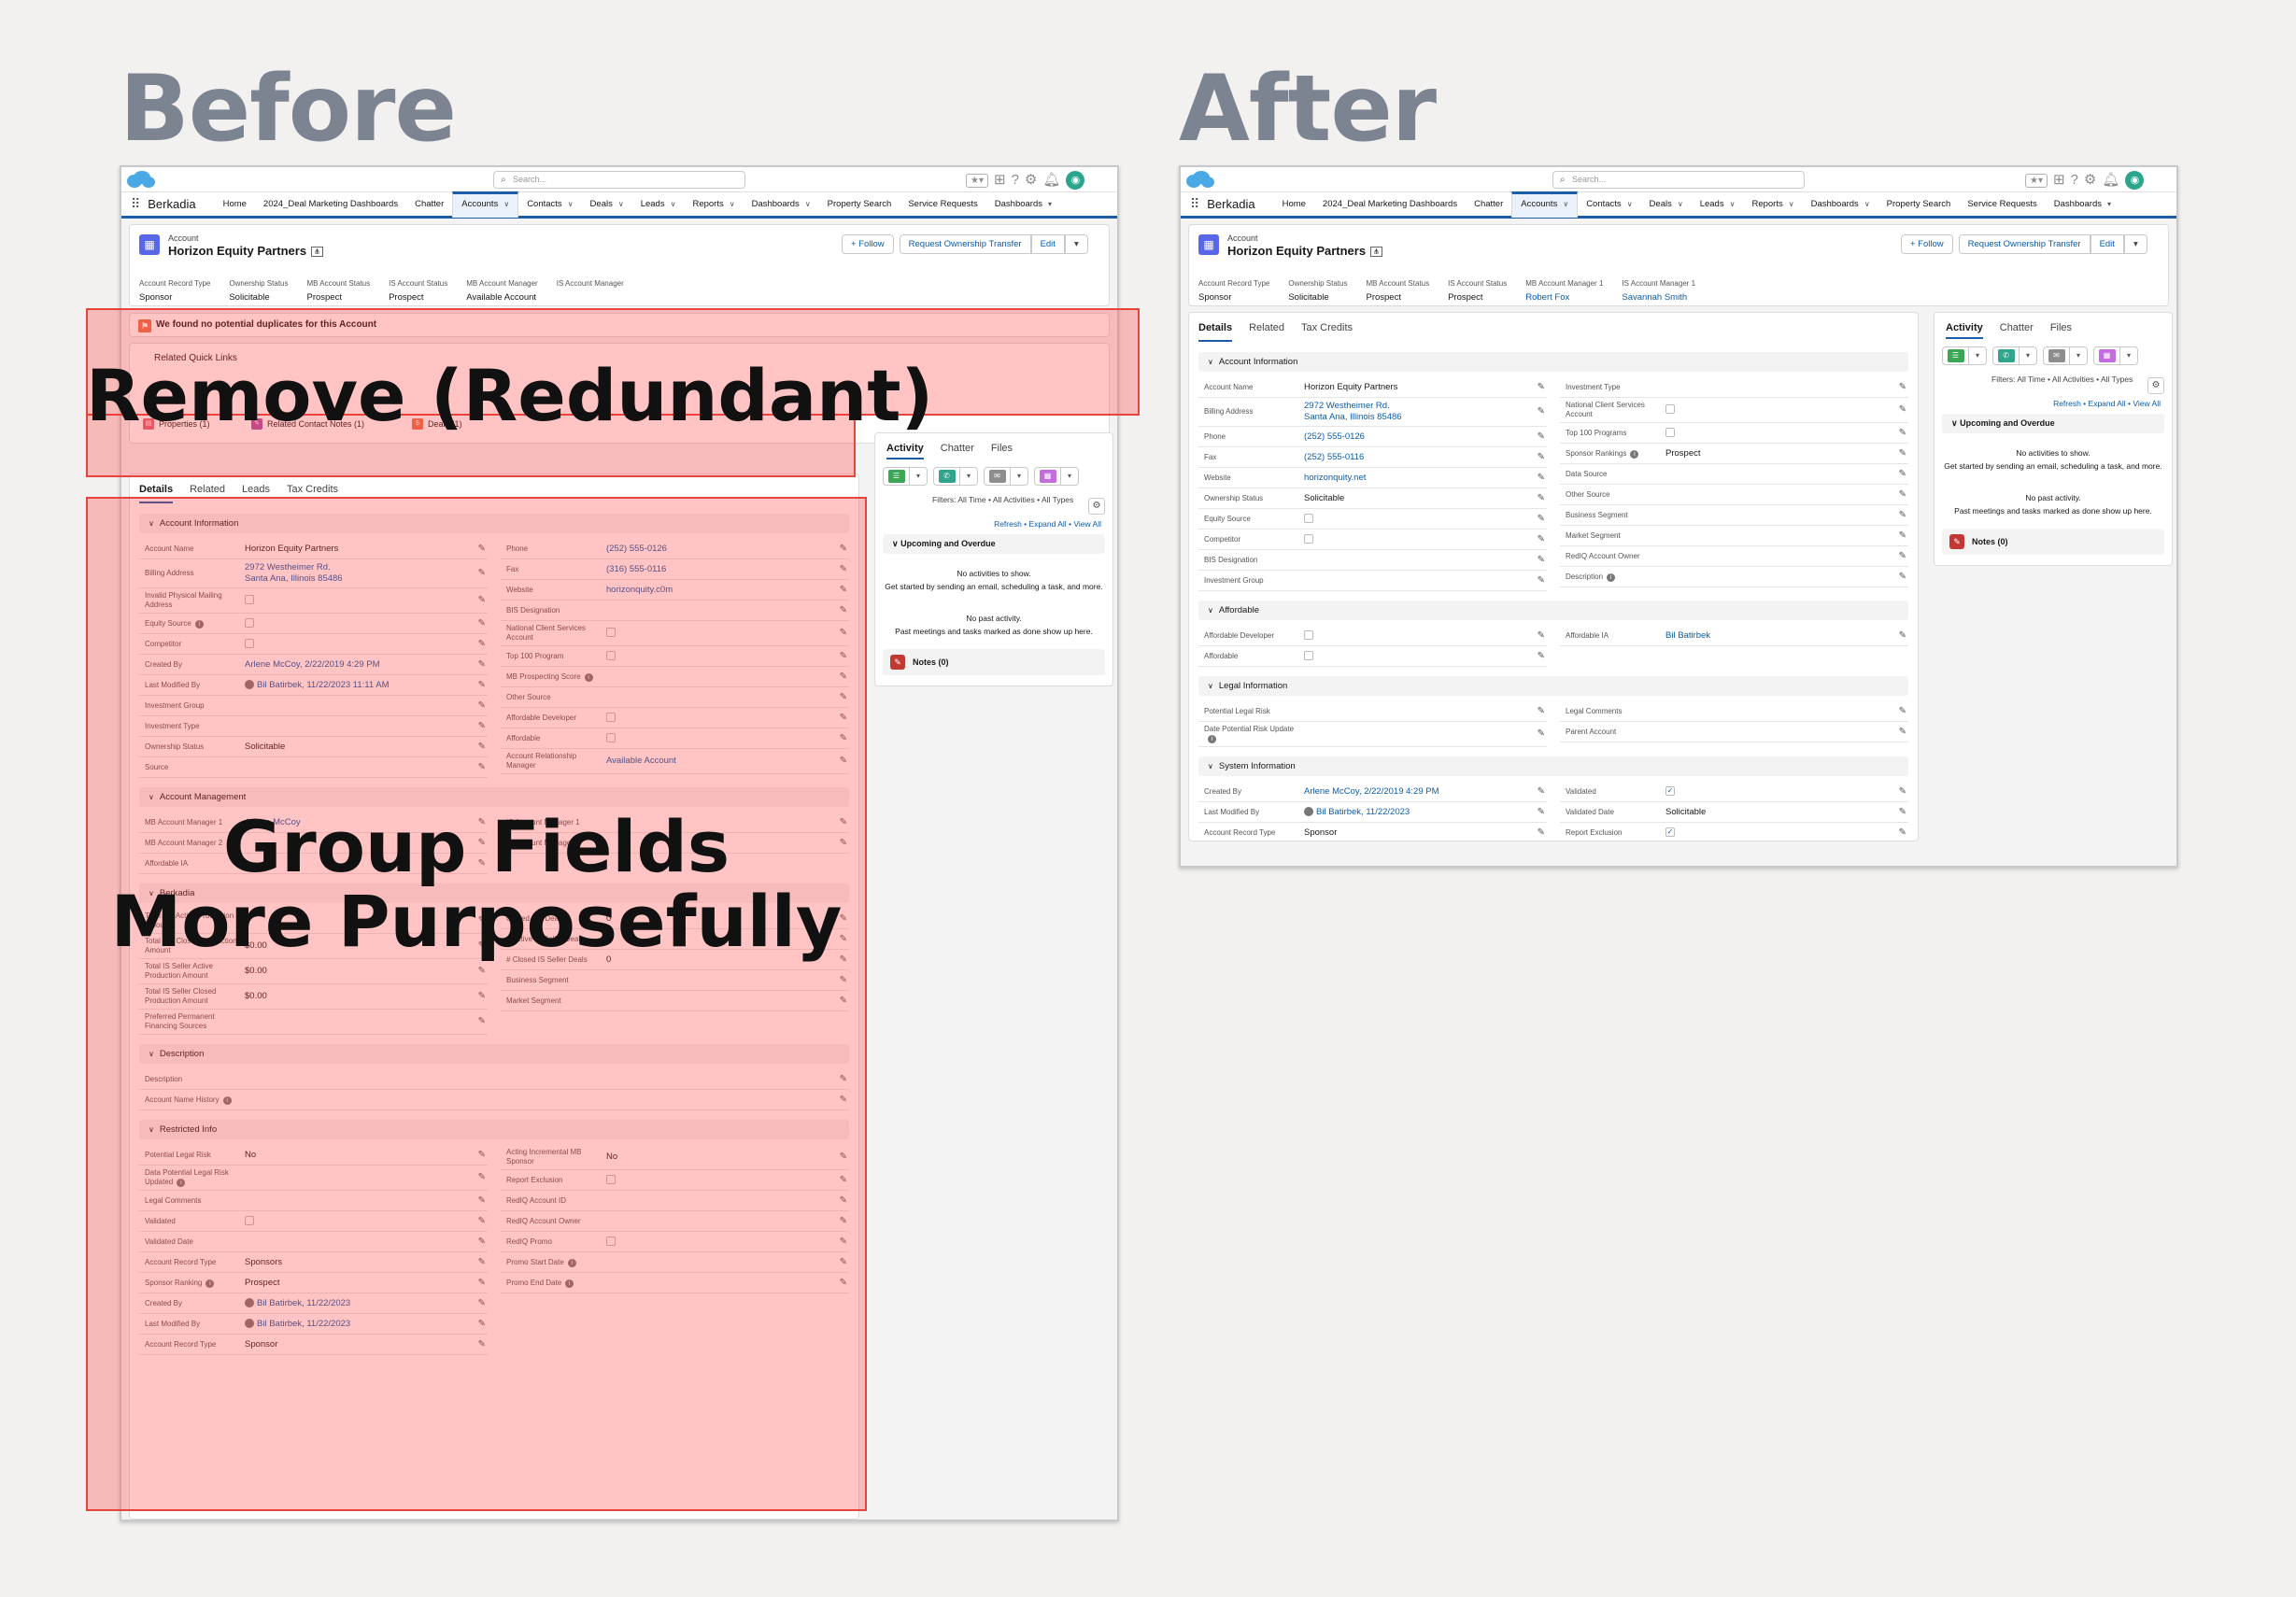  Describe the element at coordinates (1772, 204) in the screenshot. I see `nav-reports: Reports ∨` at that location.